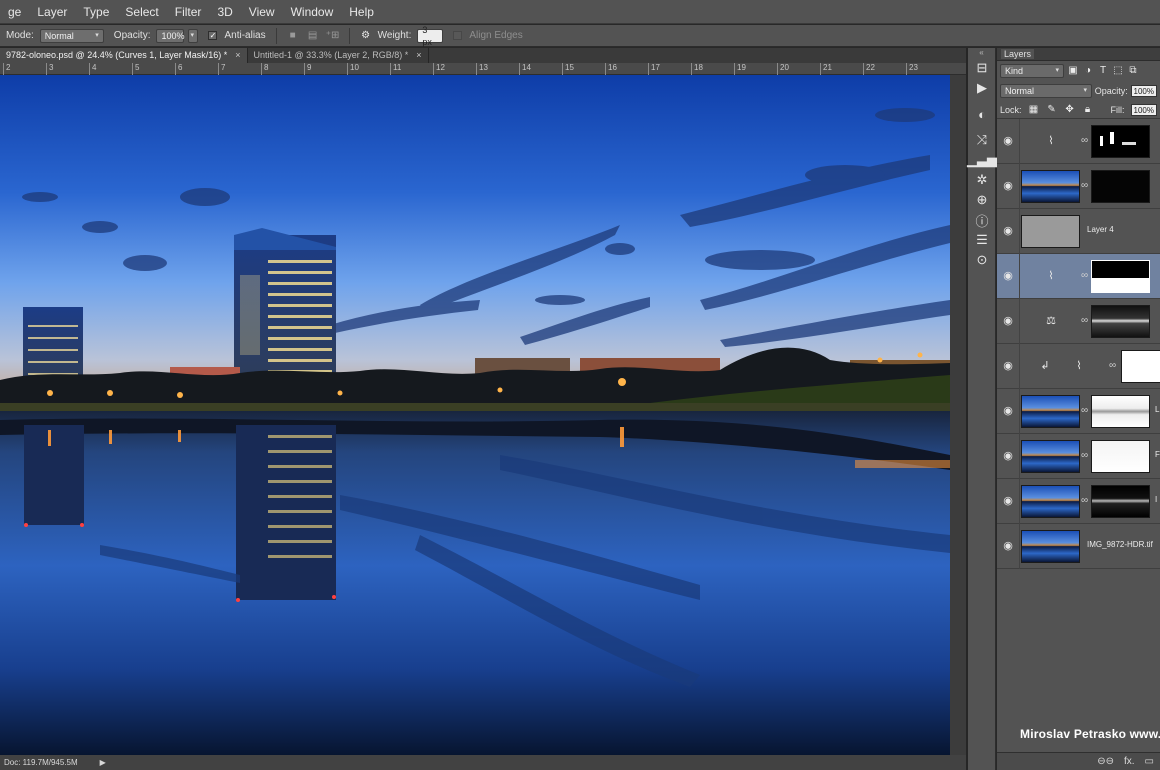  What do you see at coordinates (958, 415) in the screenshot?
I see `vertical-scrollbar` at bounding box center [958, 415].